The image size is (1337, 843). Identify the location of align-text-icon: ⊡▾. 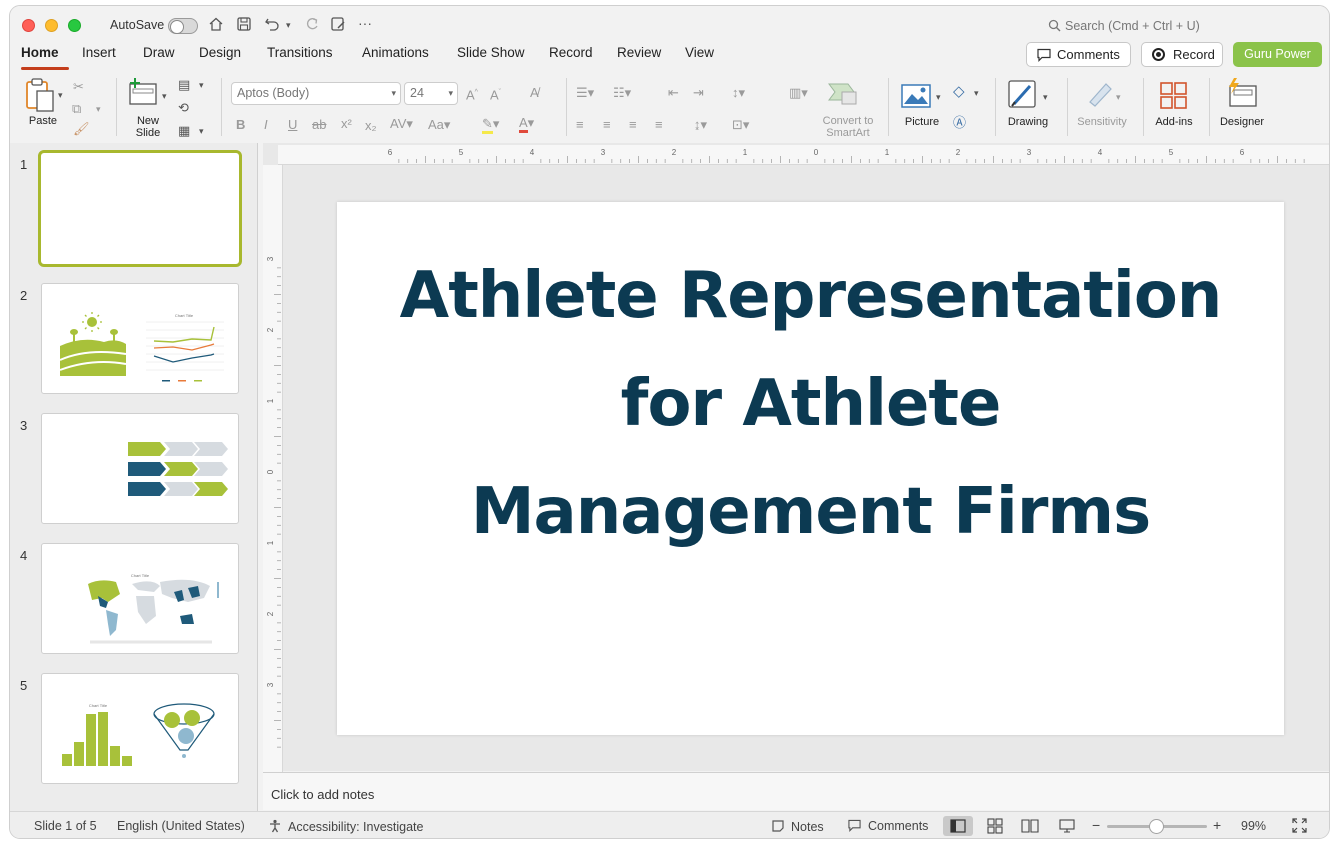
(740, 125).